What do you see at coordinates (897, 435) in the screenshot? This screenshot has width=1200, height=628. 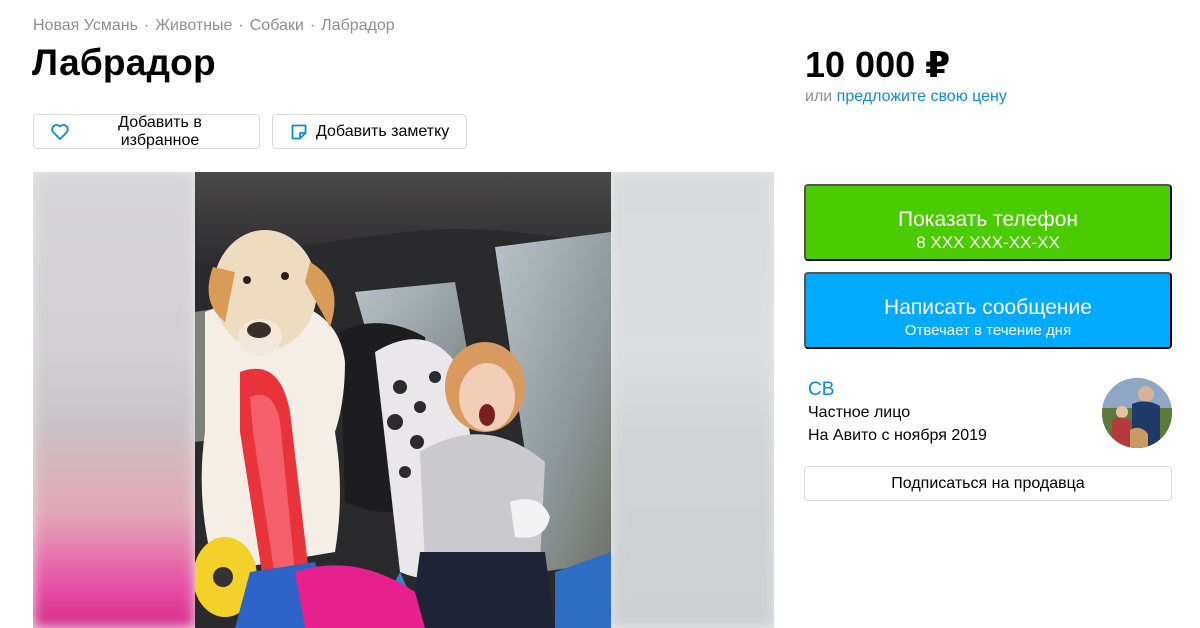 I see `seller-since: На Авито с ноября 2019` at bounding box center [897, 435].